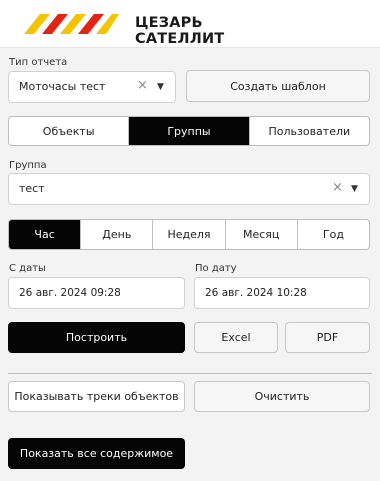  What do you see at coordinates (260, 234) in the screenshot?
I see `tab-month: Месяц` at bounding box center [260, 234].